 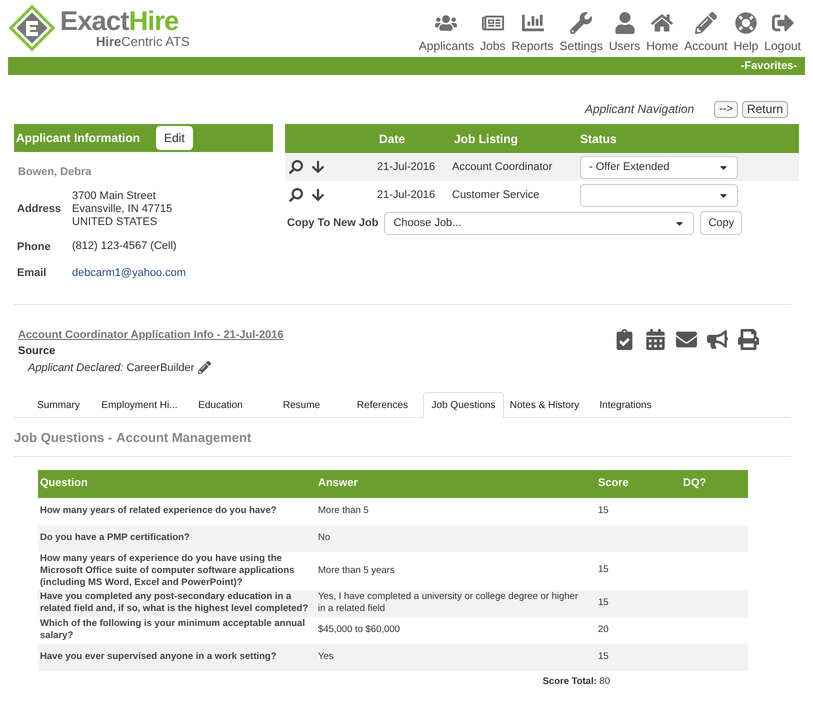 I want to click on tab: Notes & History, so click(x=544, y=405).